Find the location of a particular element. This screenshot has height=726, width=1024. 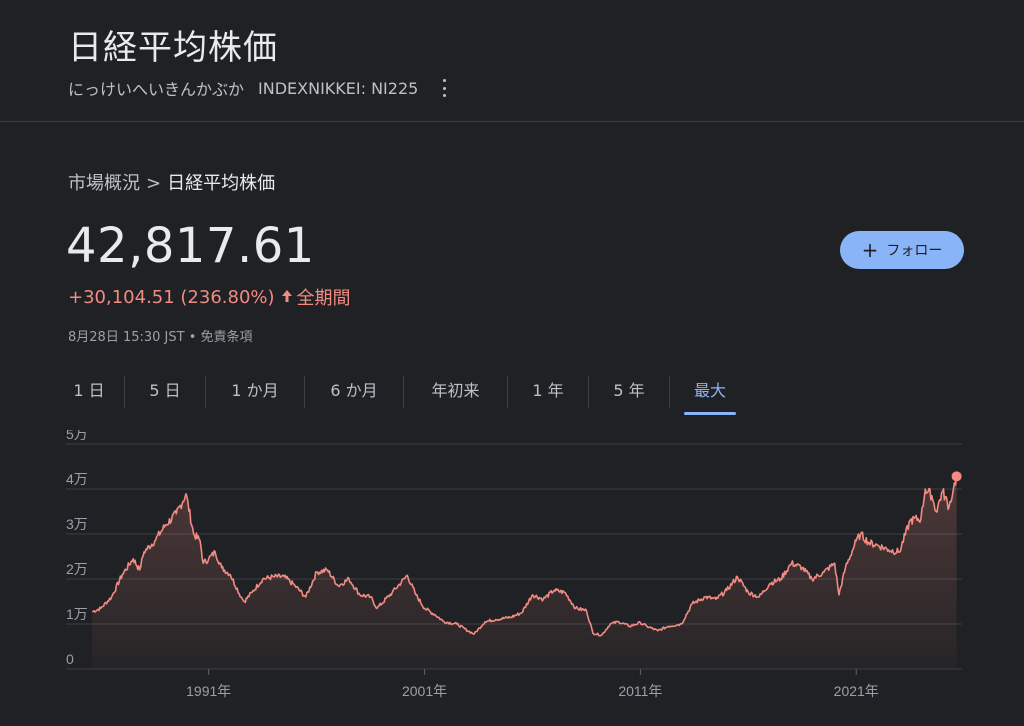

breadcrumb-current: 日経平均株価 is located at coordinates (221, 183).